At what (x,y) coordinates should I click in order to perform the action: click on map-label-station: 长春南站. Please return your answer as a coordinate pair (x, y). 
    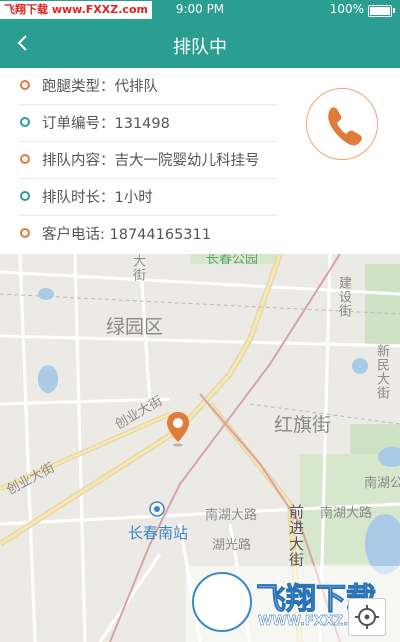
    Looking at the image, I should click on (158, 533).